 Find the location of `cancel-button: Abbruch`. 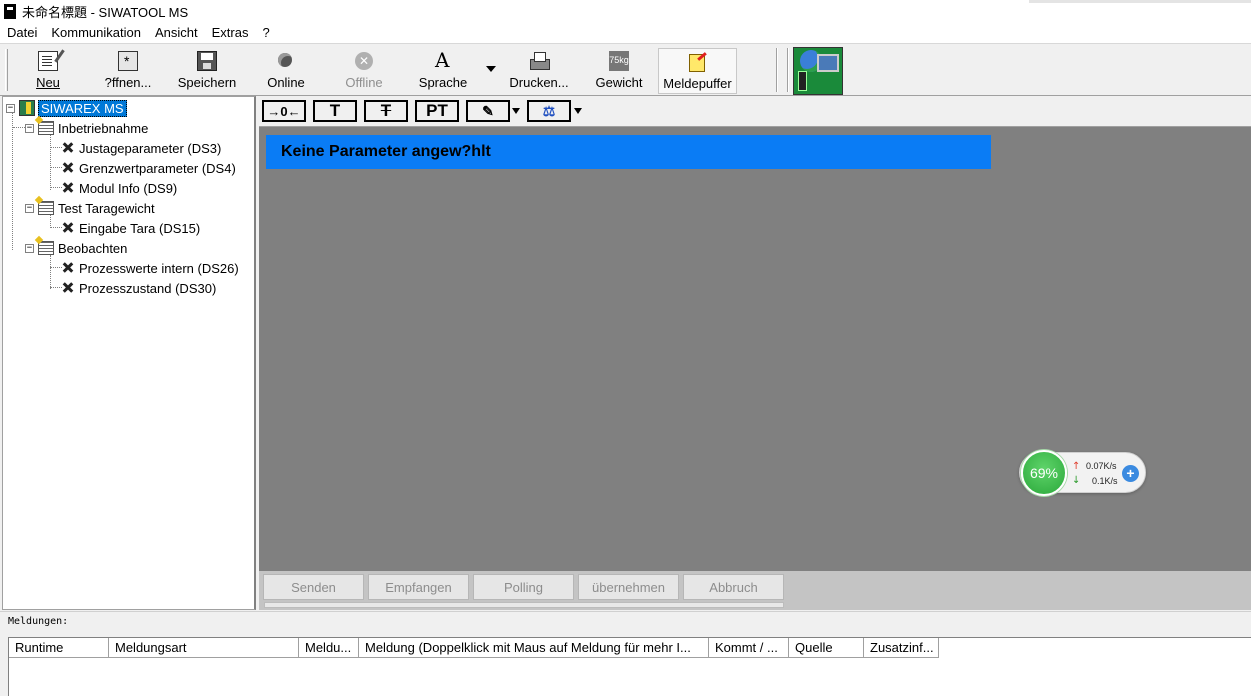

cancel-button: Abbruch is located at coordinates (733, 587).